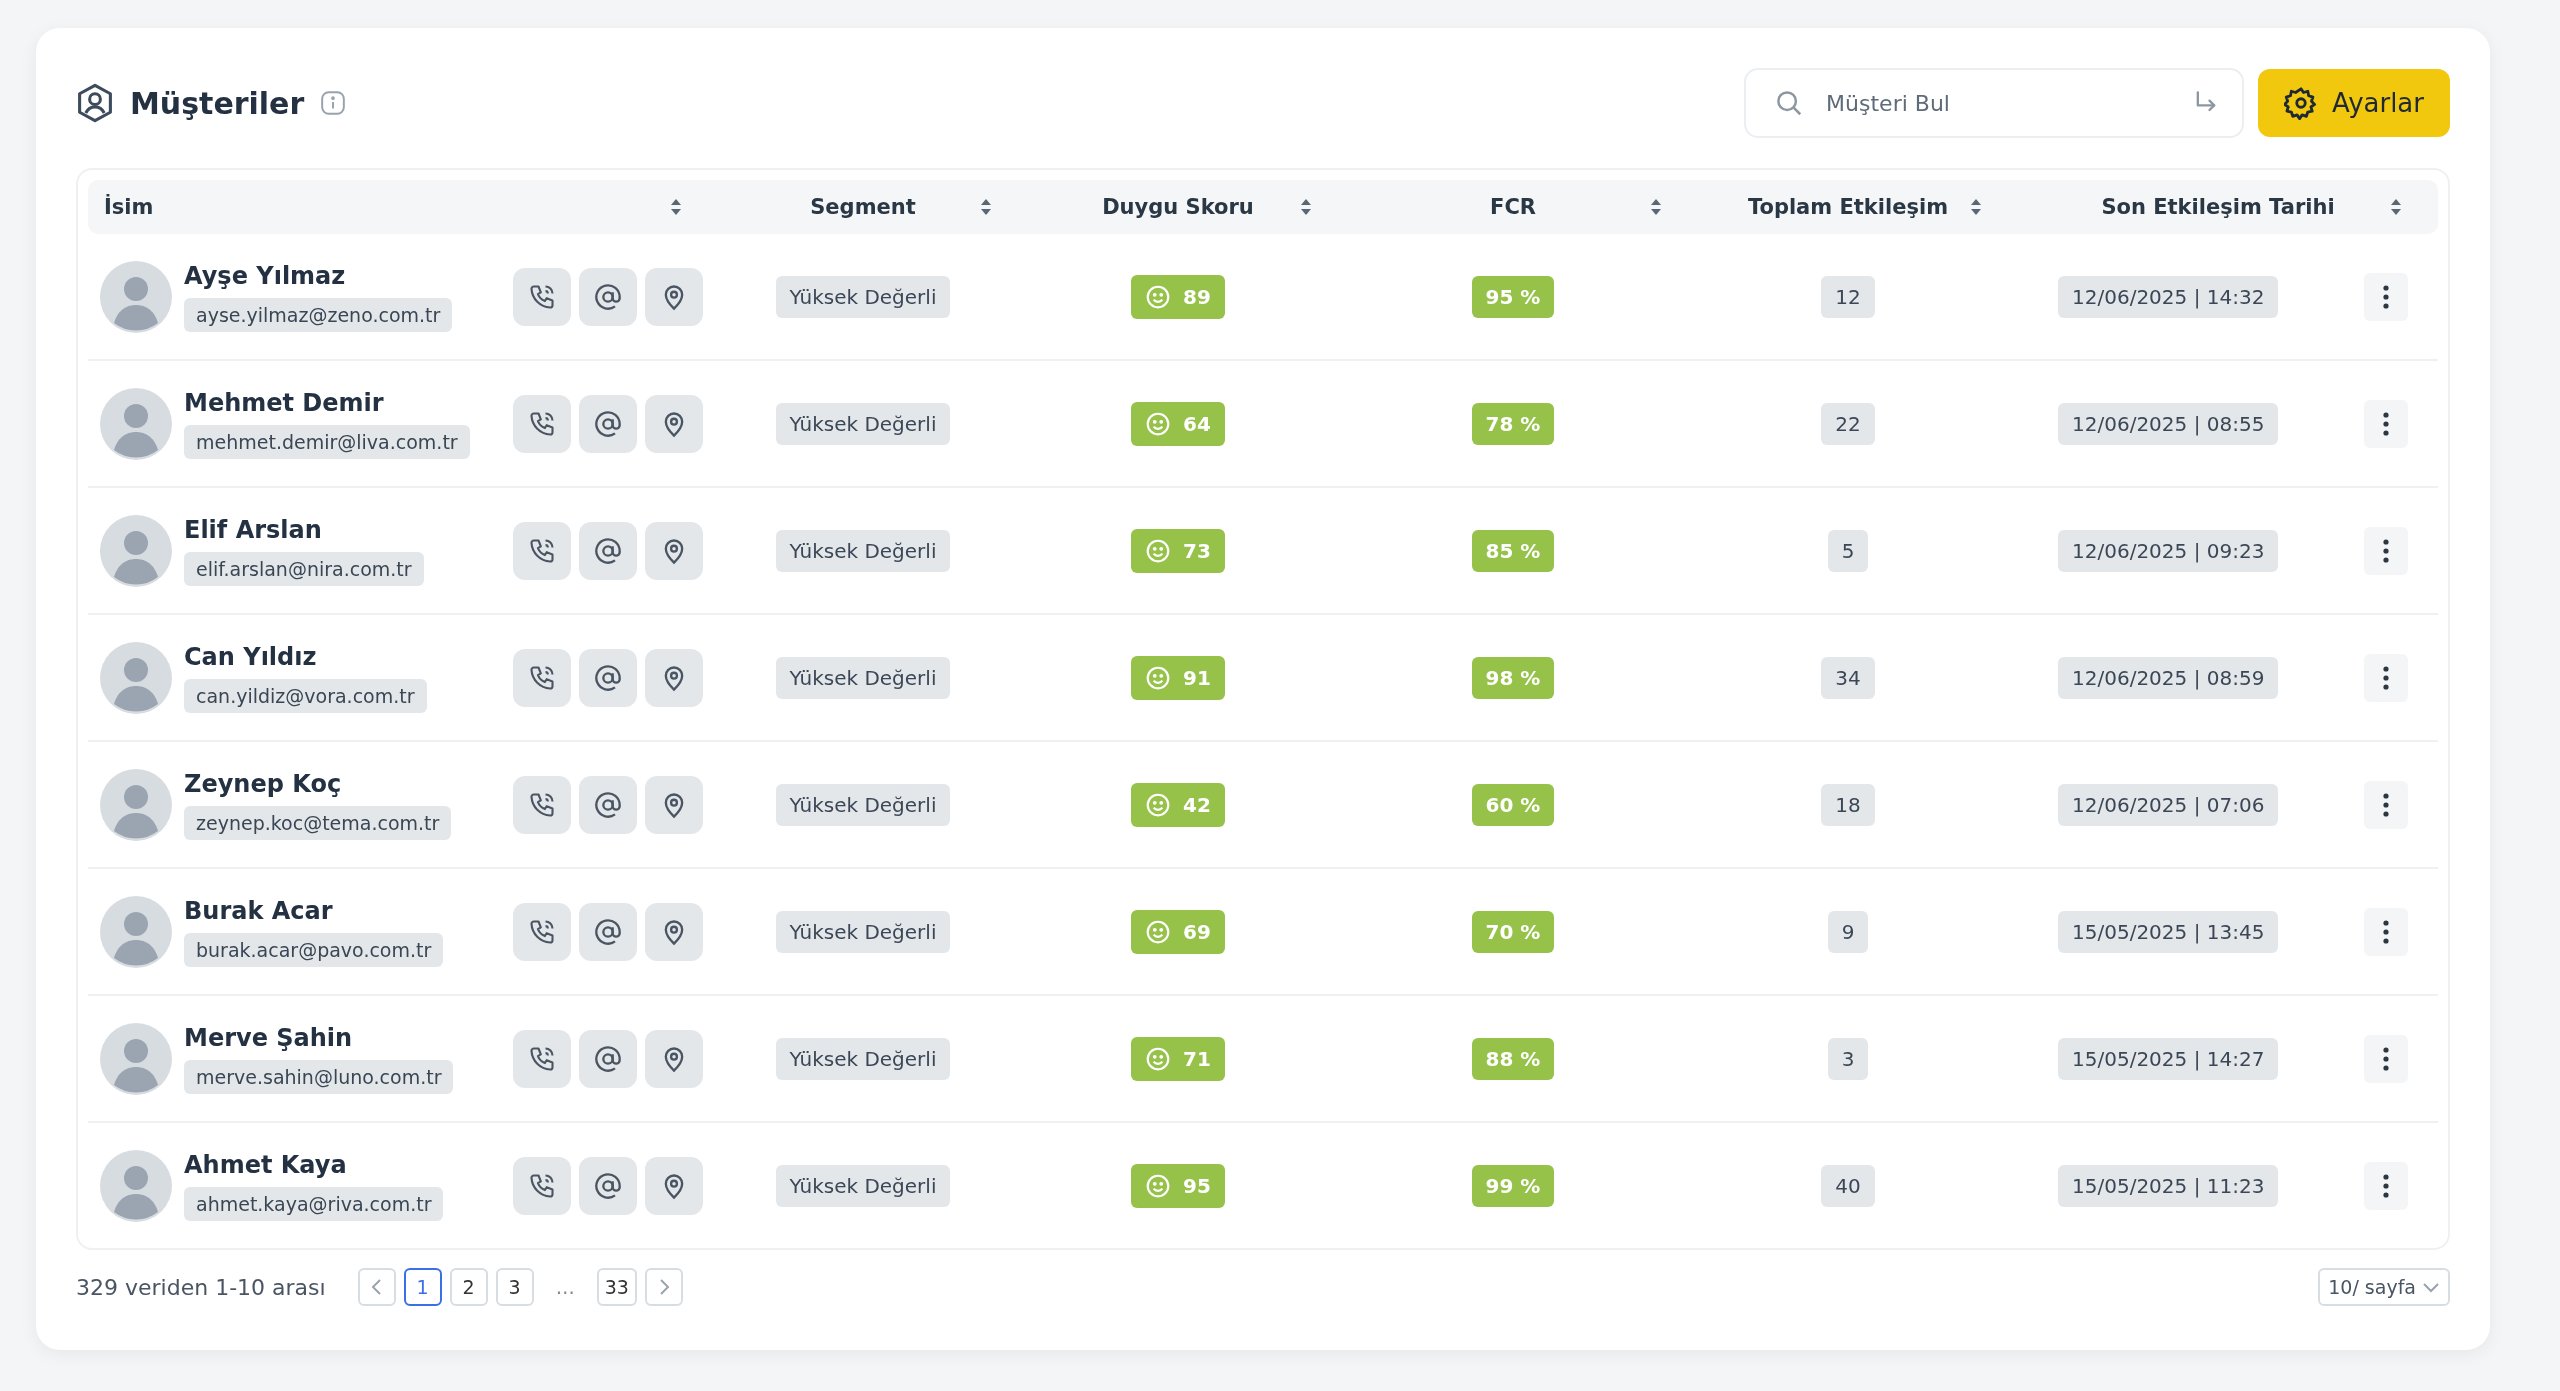 The width and height of the screenshot is (2560, 1391). I want to click on sentiment-score-badge: 73, so click(1178, 550).